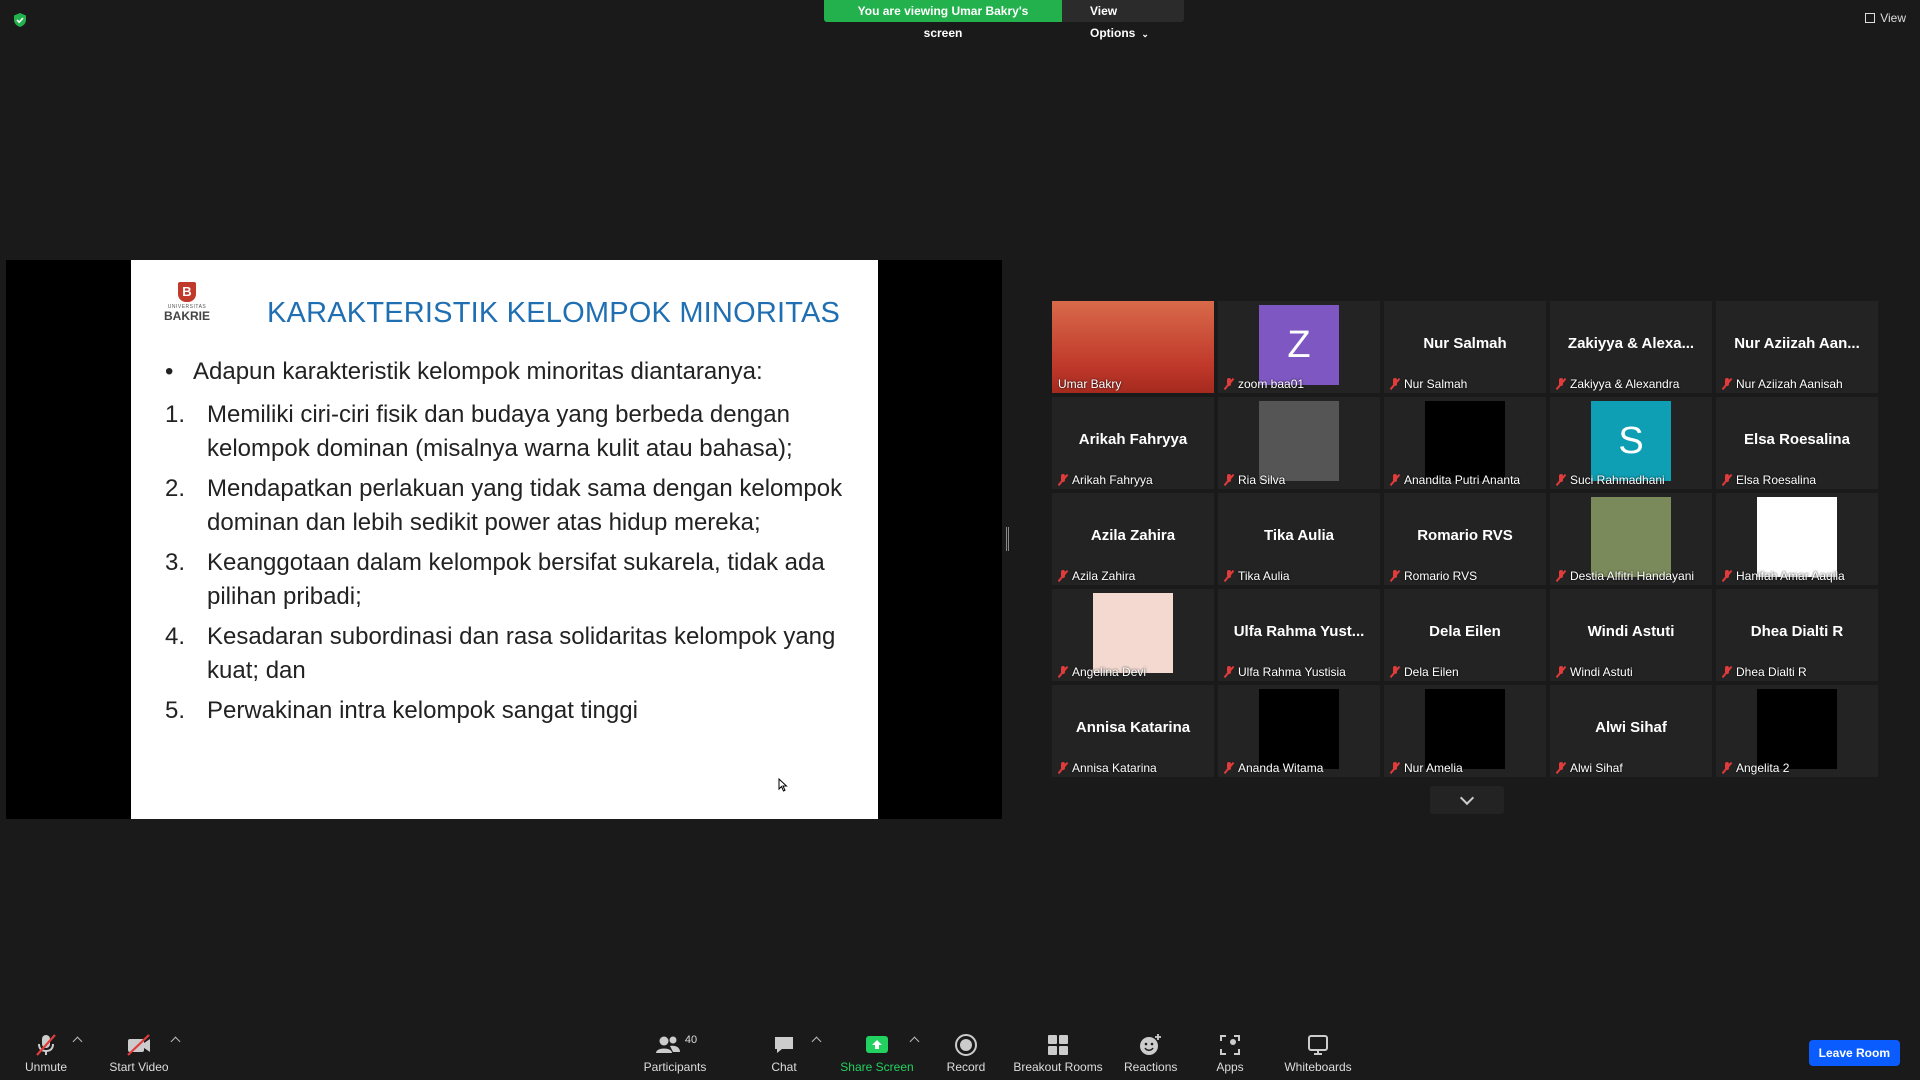 The width and height of the screenshot is (1920, 1080). What do you see at coordinates (1465, 535) in the screenshot?
I see `participant-display-name: Romario RVS` at bounding box center [1465, 535].